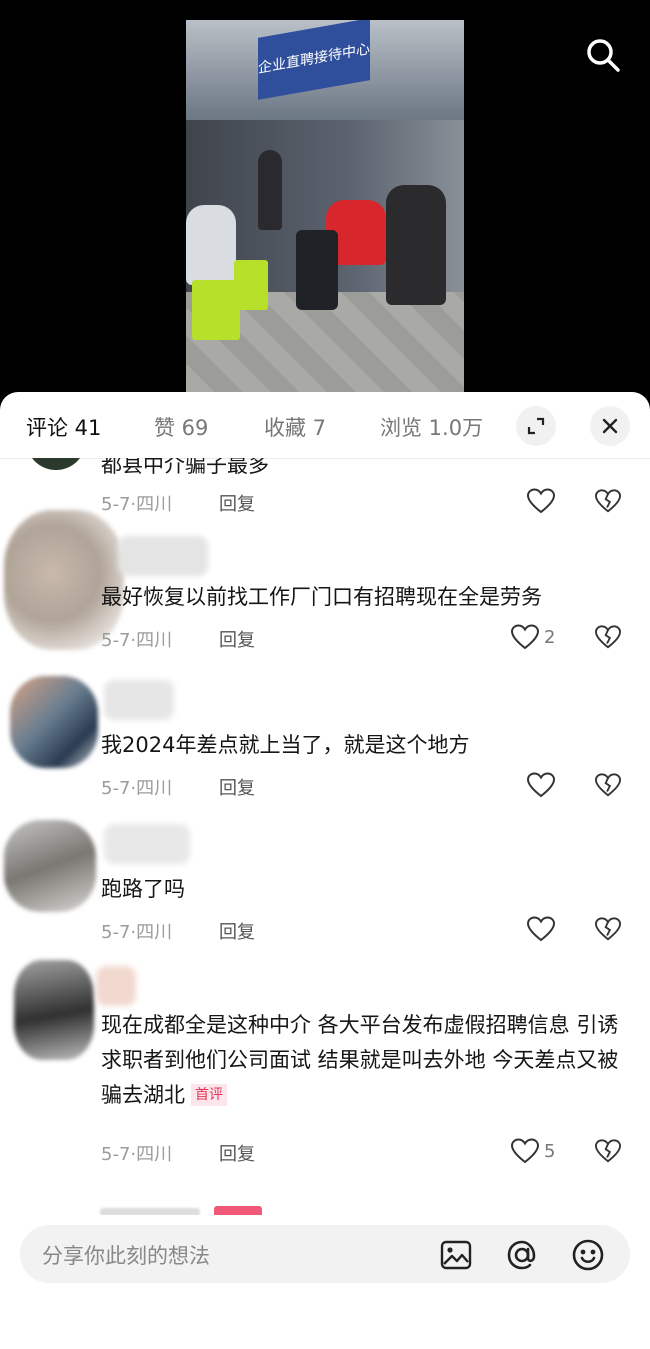  What do you see at coordinates (126, 1256) in the screenshot?
I see `comment-input-placeholder: 分享你此刻的想法` at bounding box center [126, 1256].